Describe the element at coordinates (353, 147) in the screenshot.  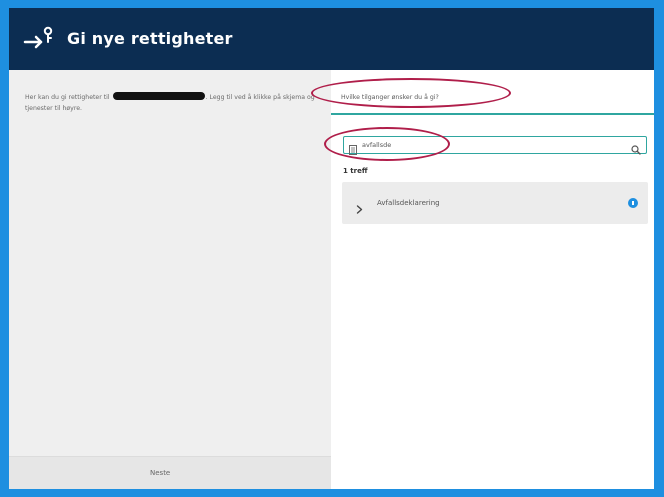
I see `document-icon` at that location.